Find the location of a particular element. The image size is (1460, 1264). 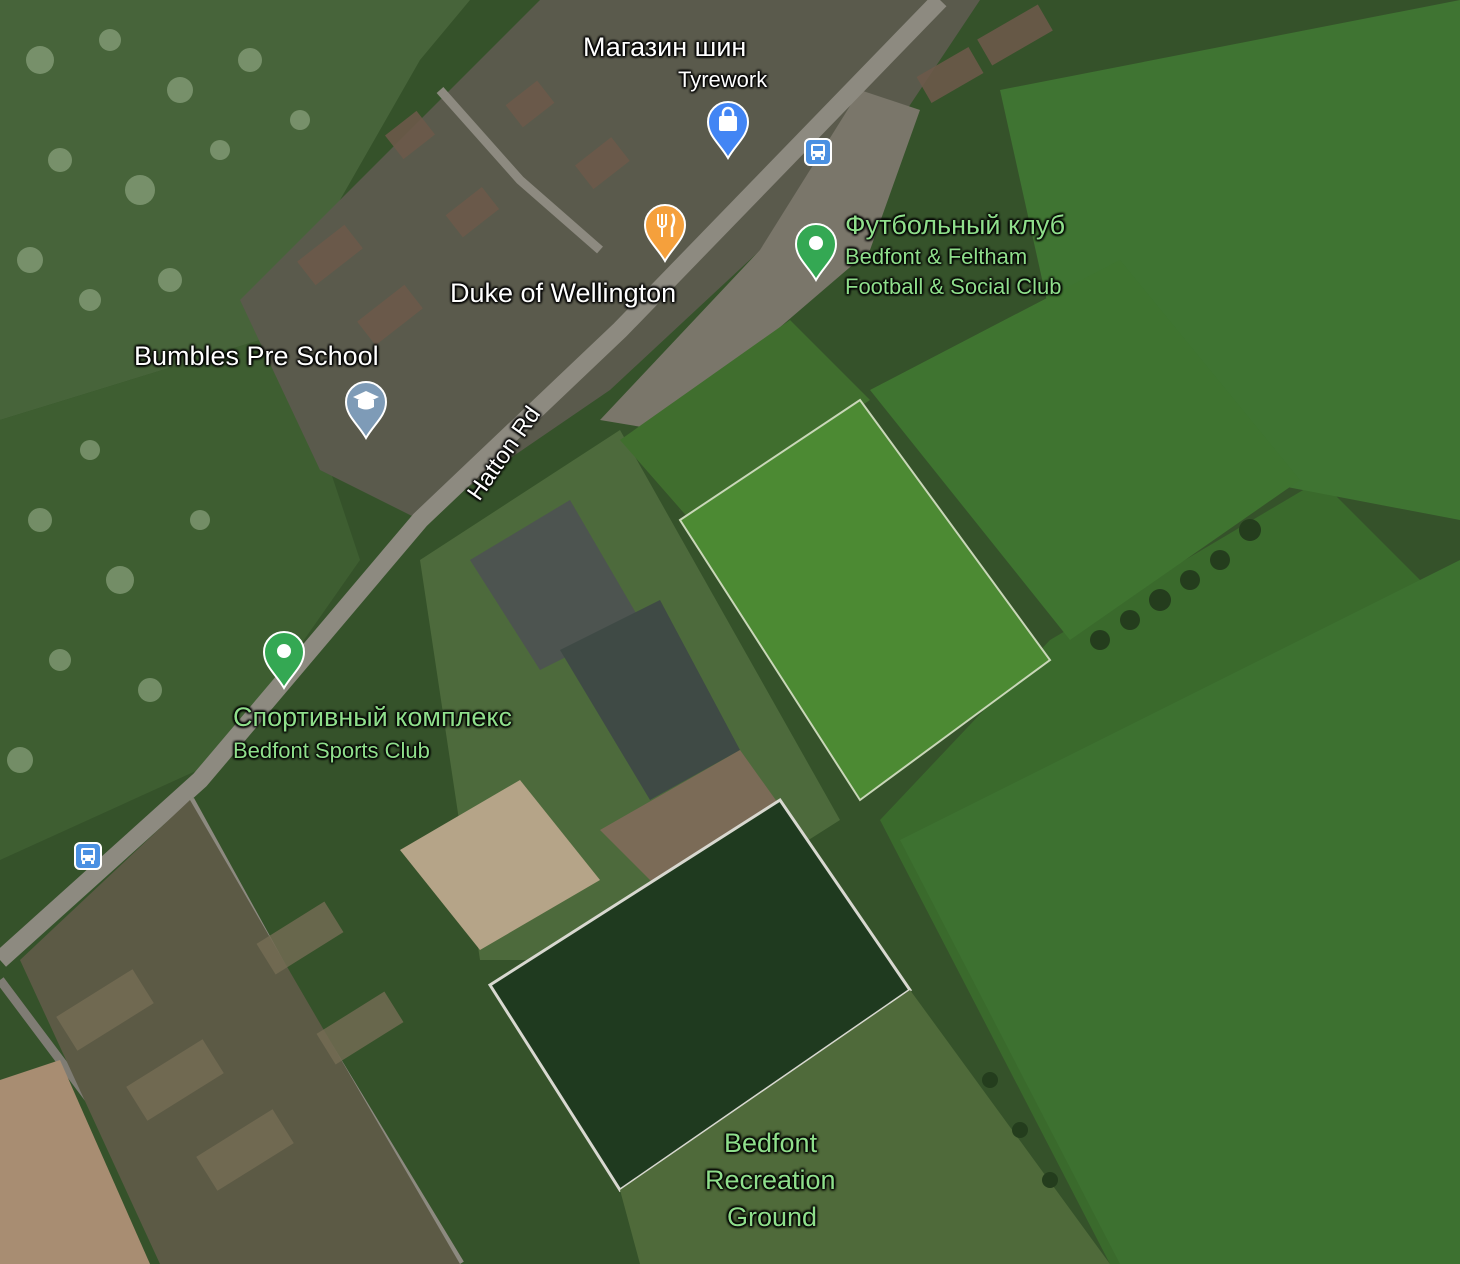

football-club-name-line2: Football & Social Club is located at coordinates (953, 287).